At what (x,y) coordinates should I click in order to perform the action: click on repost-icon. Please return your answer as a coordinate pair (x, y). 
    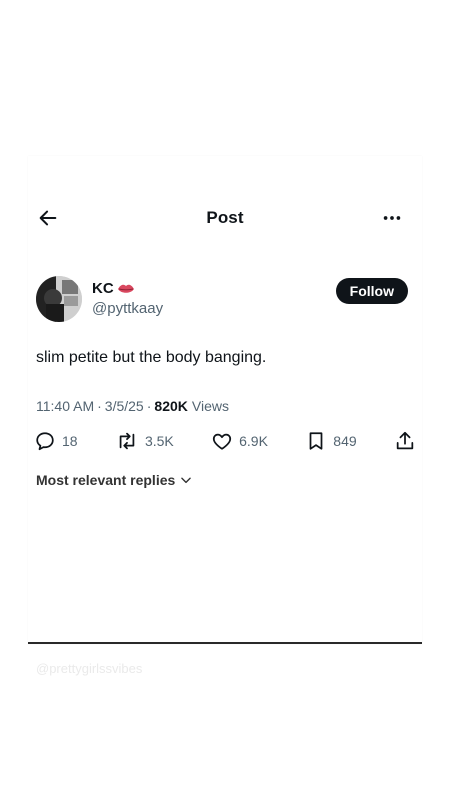
    Looking at the image, I should click on (127, 441).